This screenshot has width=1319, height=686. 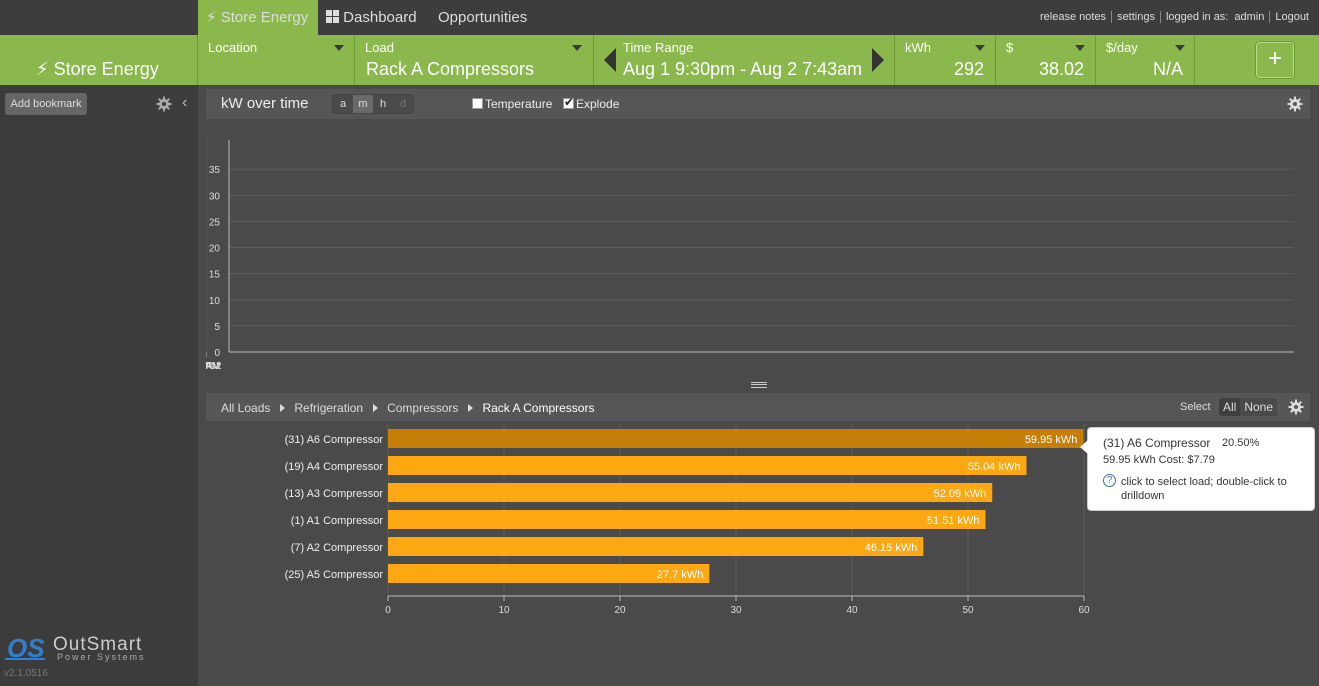 I want to click on version-label: v2.1.0516, so click(x=26, y=673).